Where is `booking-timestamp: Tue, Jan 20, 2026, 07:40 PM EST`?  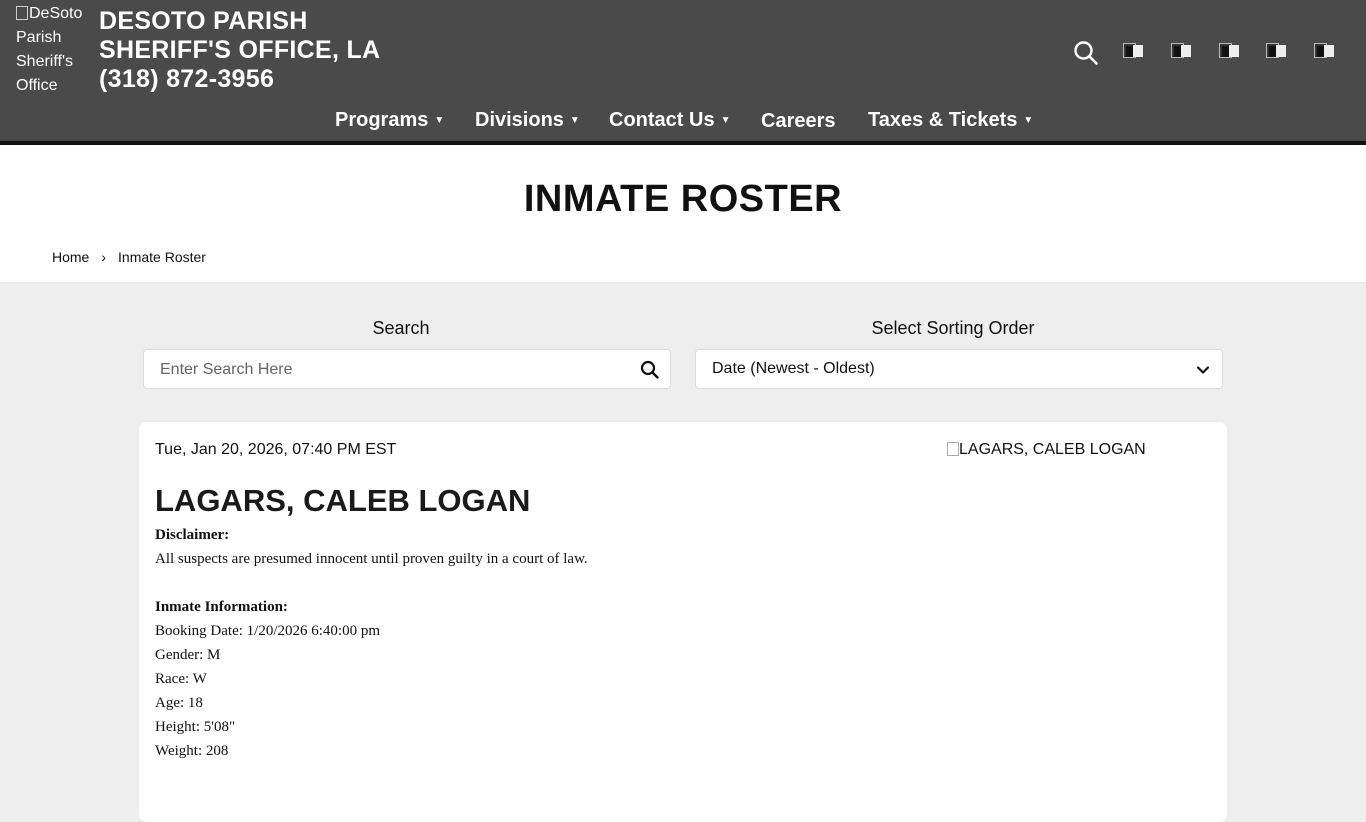
booking-timestamp: Tue, Jan 20, 2026, 07:40 PM EST is located at coordinates (276, 449).